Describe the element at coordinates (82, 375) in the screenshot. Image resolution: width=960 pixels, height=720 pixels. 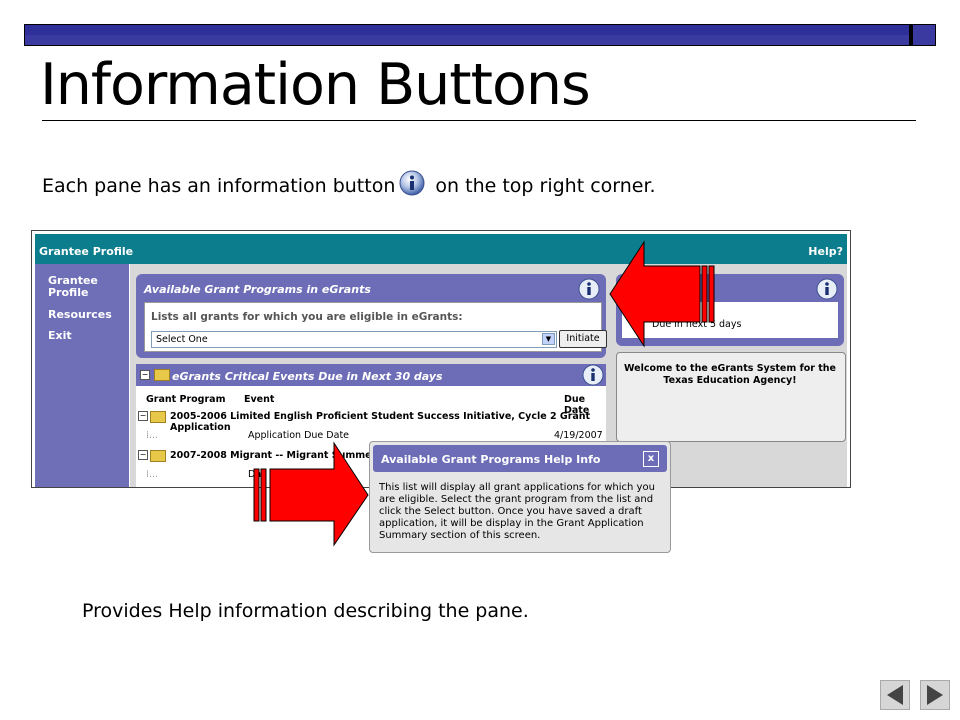
I see `sidebar: Grantee Profile Resources Exit` at that location.